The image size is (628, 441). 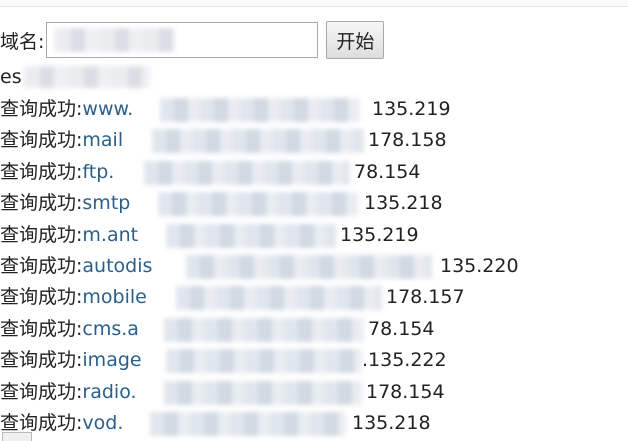 What do you see at coordinates (22, 41) in the screenshot?
I see `domain-label: 域名:` at bounding box center [22, 41].